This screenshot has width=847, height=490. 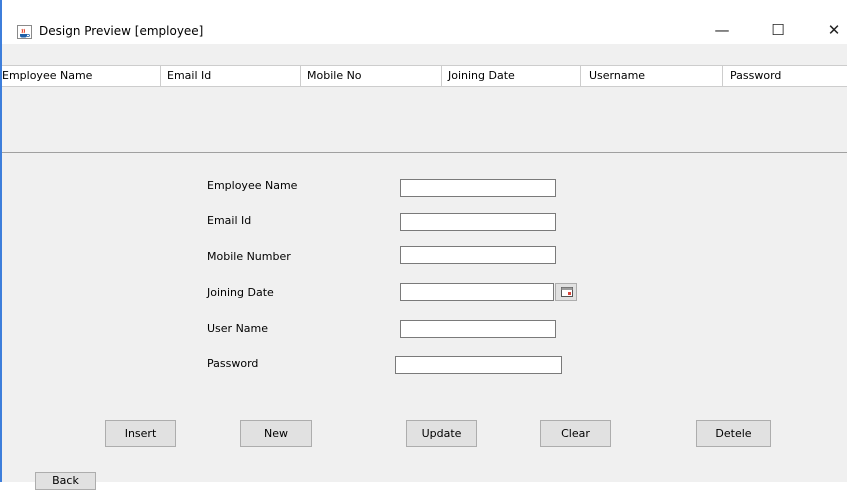 I want to click on calendar-icon, so click(x=567, y=292).